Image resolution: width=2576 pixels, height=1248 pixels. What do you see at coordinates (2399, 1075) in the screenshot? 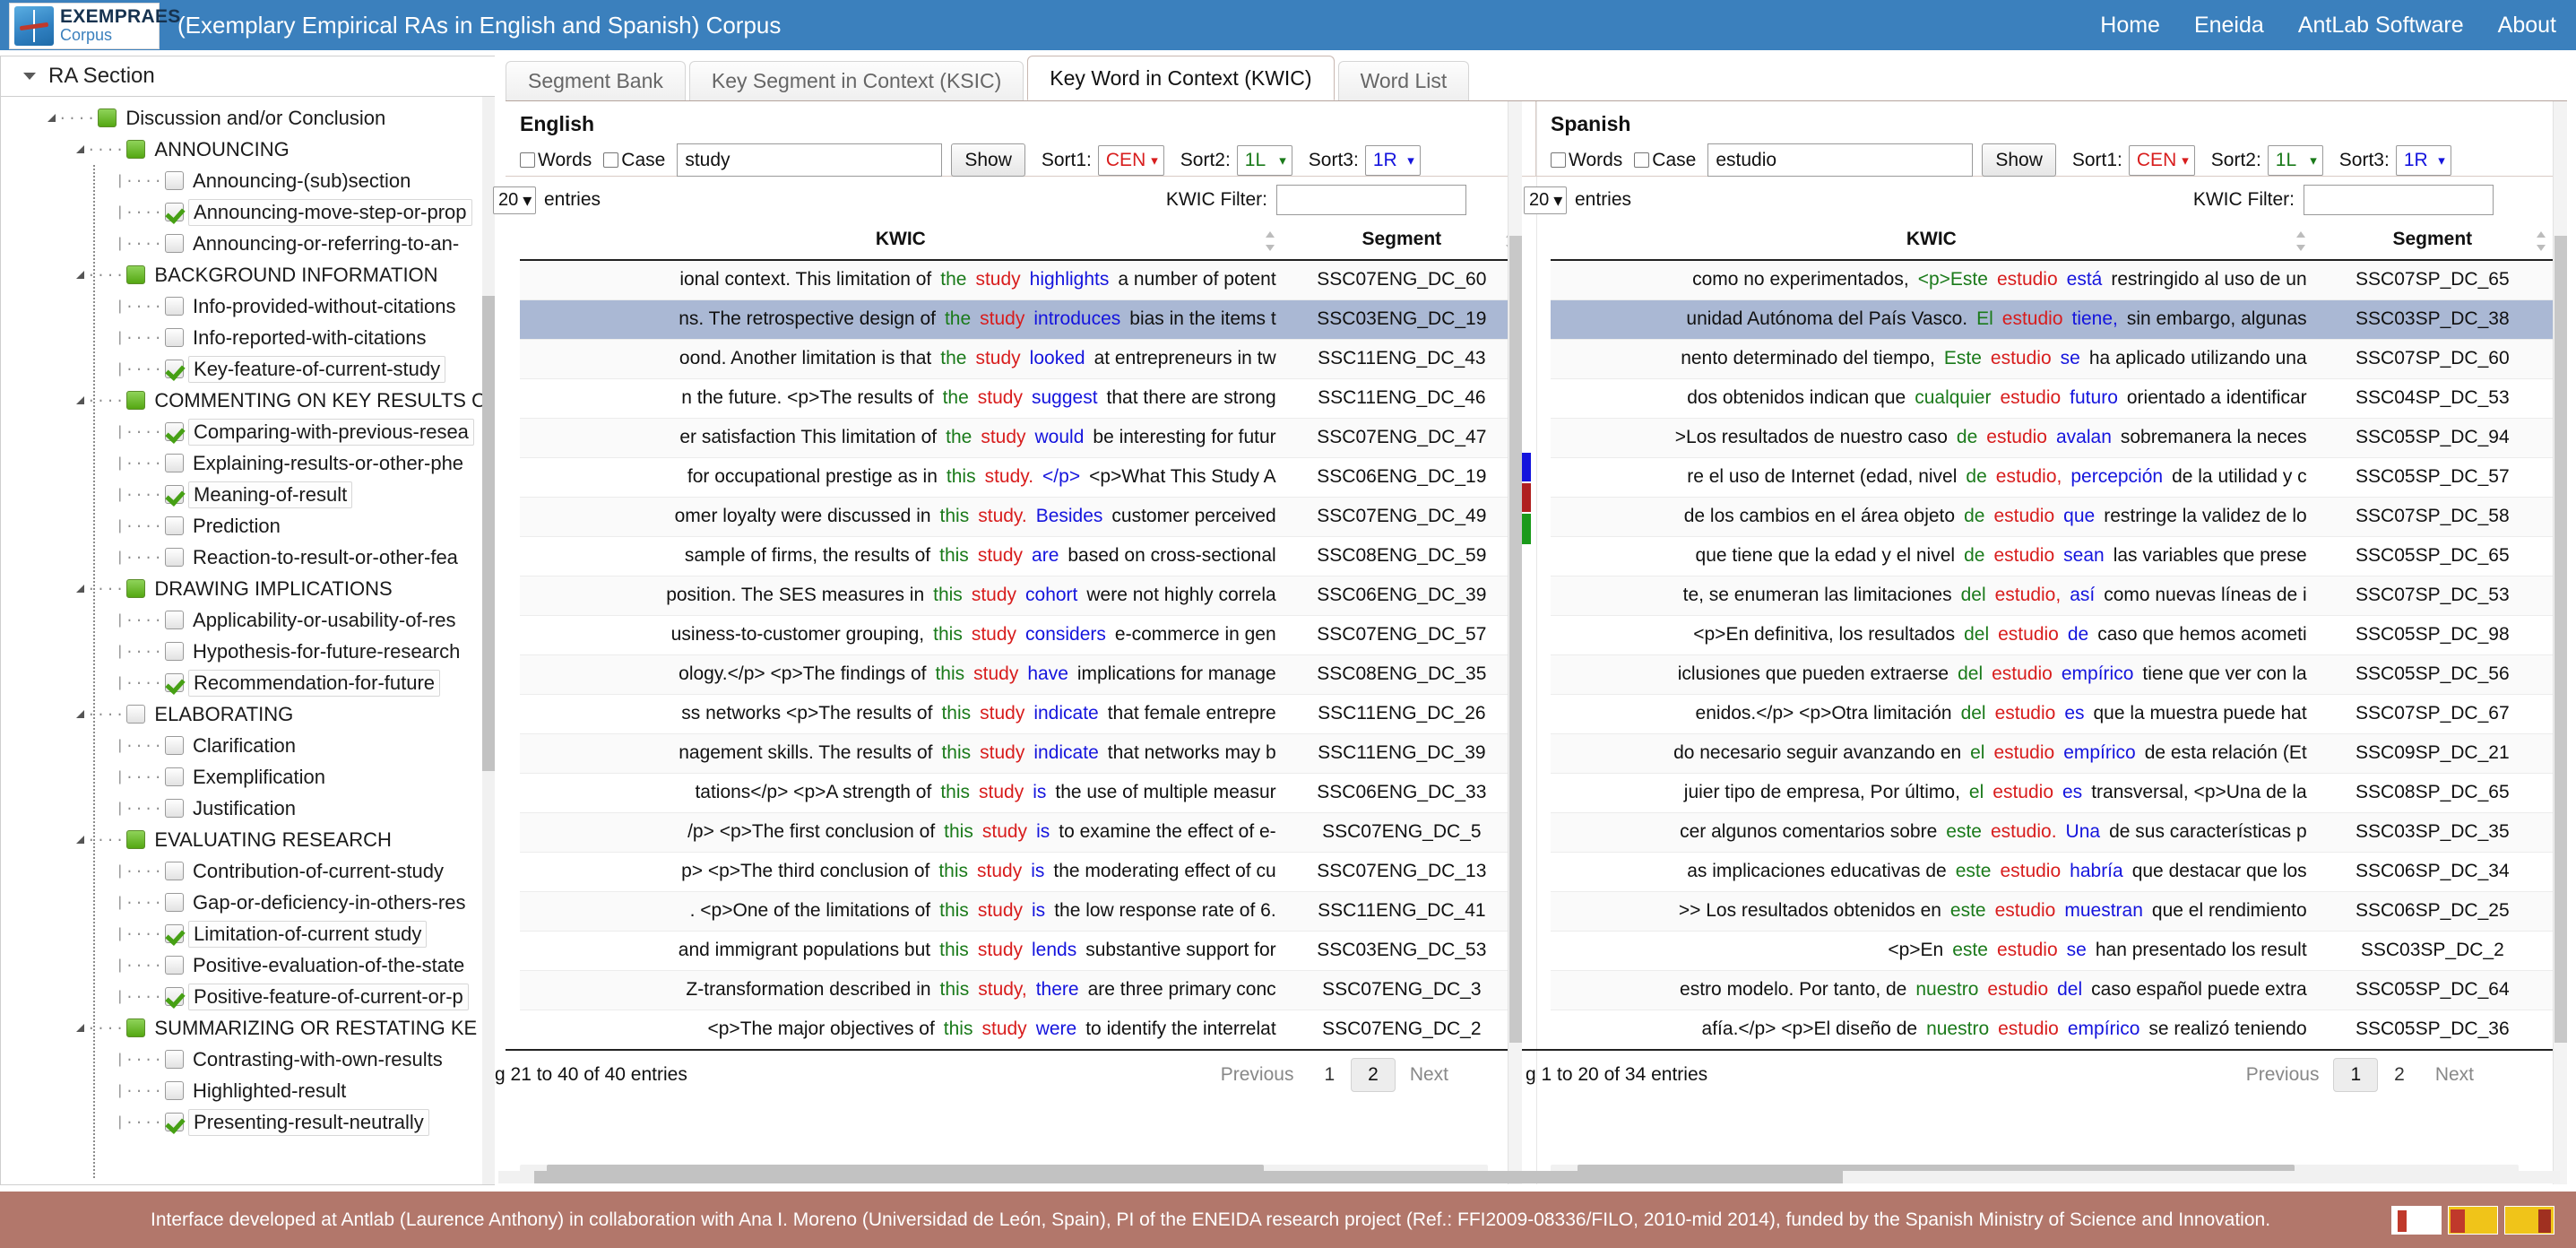
I see `spanish-page-2: 2` at bounding box center [2399, 1075].